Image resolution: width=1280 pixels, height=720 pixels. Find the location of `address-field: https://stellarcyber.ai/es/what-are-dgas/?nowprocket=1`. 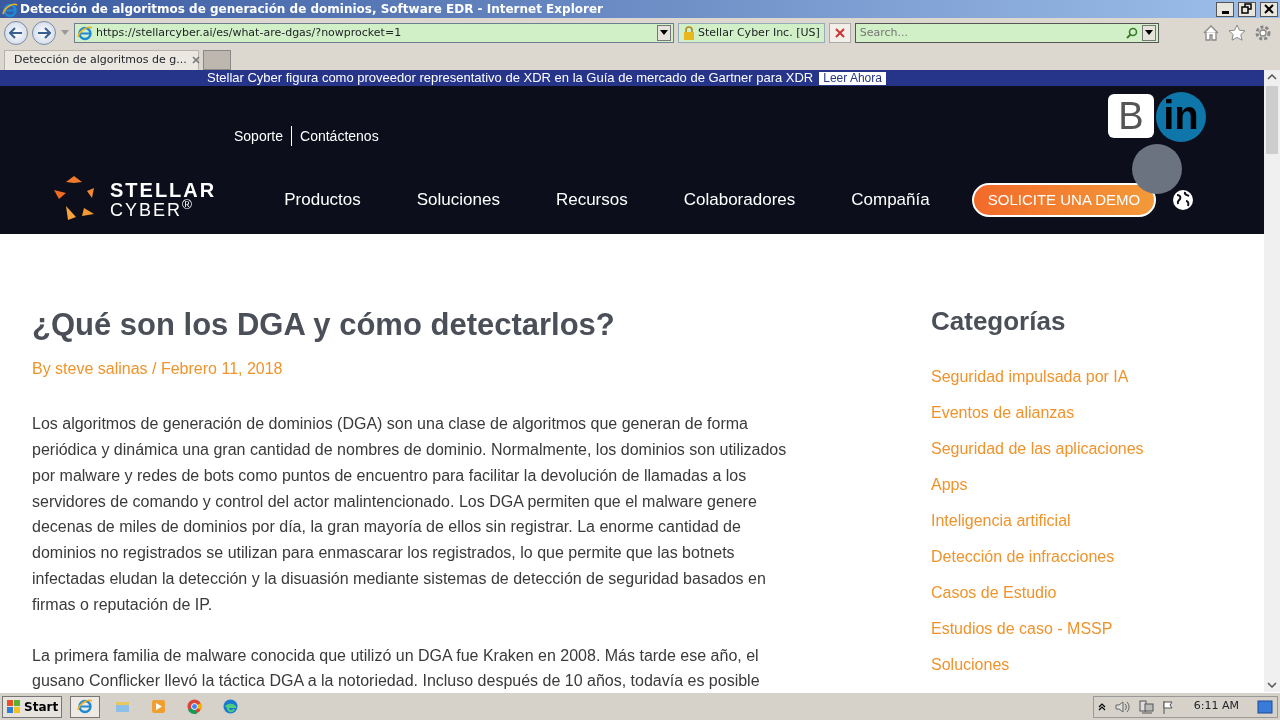

address-field: https://stellarcyber.ai/es/what-are-dgas/?nowprocket=1 is located at coordinates (374, 33).